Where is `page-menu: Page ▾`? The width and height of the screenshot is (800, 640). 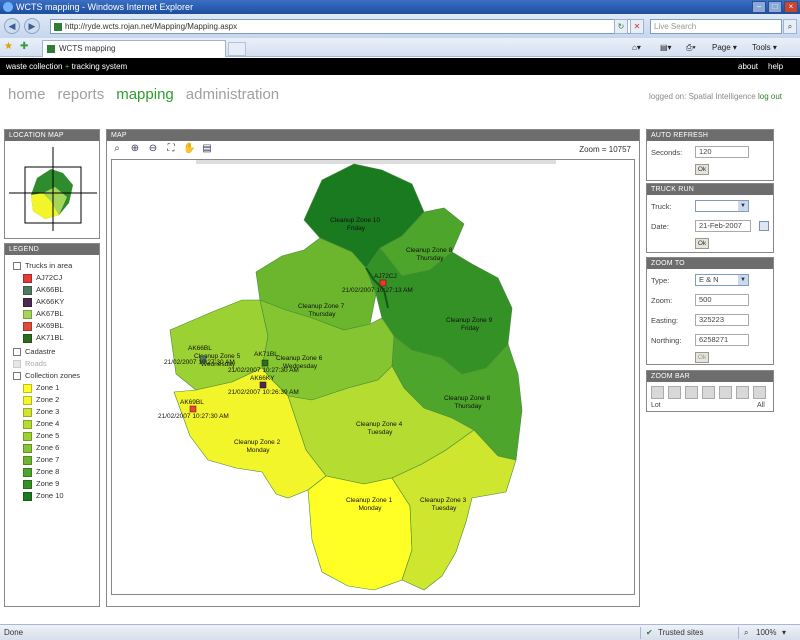
page-menu: Page ▾ is located at coordinates (724, 47).